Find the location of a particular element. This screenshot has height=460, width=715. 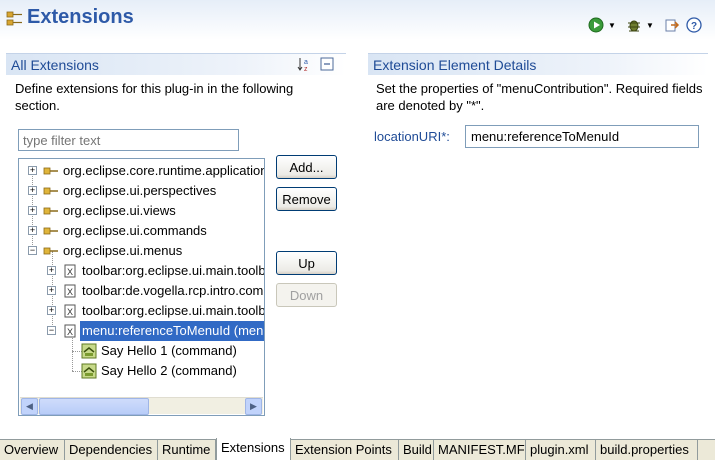

tab-build-properties: build.properties is located at coordinates (647, 450).